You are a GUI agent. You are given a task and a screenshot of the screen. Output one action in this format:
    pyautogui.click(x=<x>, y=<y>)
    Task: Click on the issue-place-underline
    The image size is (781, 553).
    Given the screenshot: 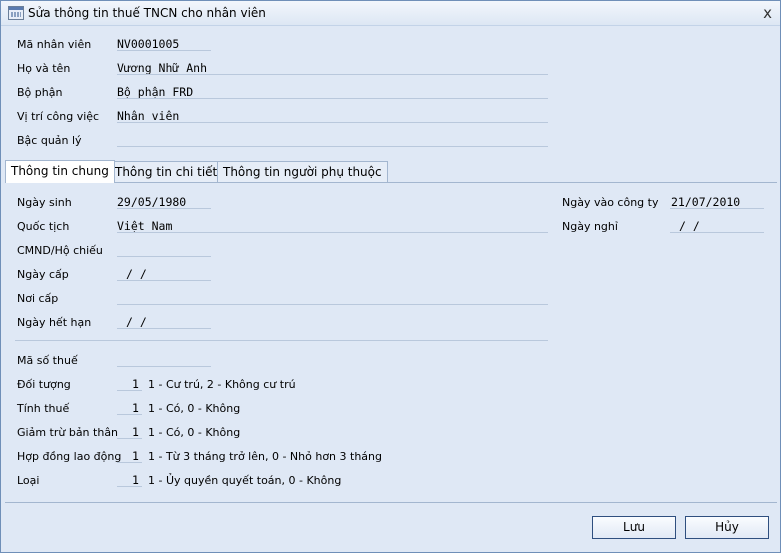 What is the action you would take?
    pyautogui.click(x=332, y=304)
    